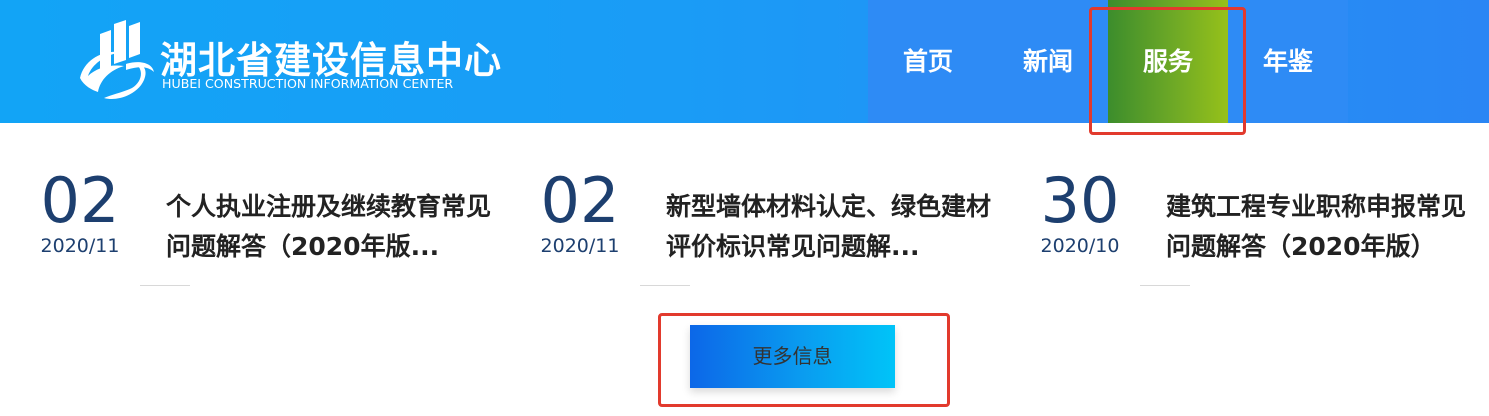  What do you see at coordinates (928, 61) in the screenshot?
I see `nav-item-home: 首页` at bounding box center [928, 61].